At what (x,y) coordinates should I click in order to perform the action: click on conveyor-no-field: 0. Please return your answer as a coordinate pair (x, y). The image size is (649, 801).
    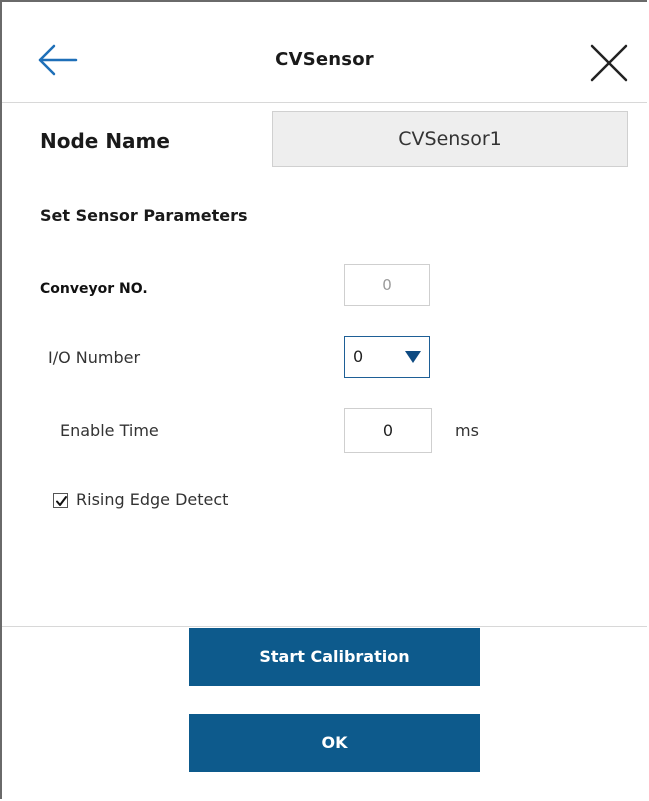
    Looking at the image, I should click on (387, 285).